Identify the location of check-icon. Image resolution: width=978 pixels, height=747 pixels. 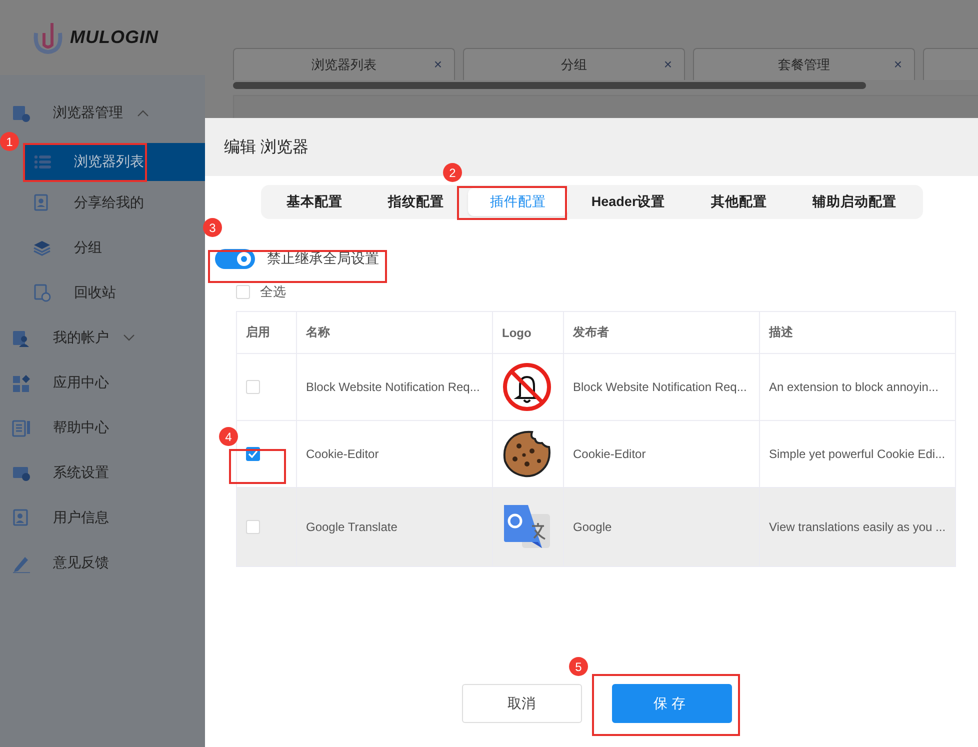
(253, 454).